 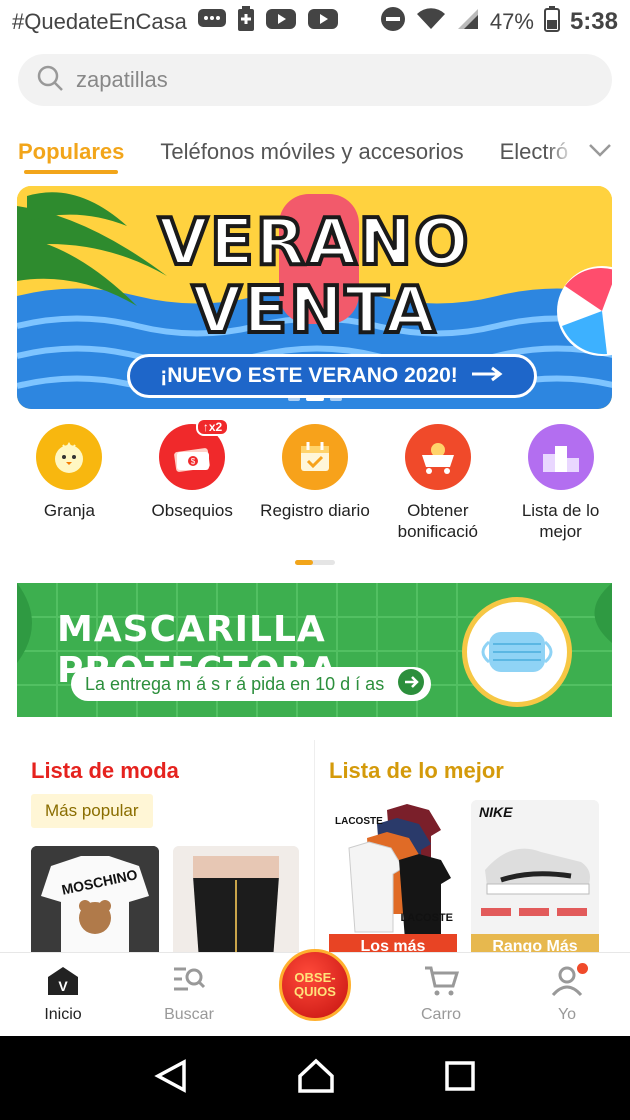 What do you see at coordinates (192, 510) in the screenshot?
I see `quick-action-label: Obsequios` at bounding box center [192, 510].